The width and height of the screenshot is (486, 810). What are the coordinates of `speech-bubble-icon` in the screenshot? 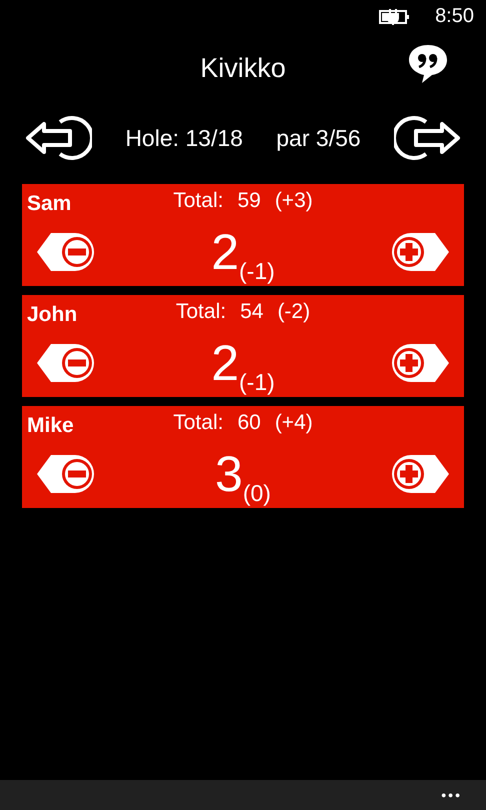 It's located at (428, 63).